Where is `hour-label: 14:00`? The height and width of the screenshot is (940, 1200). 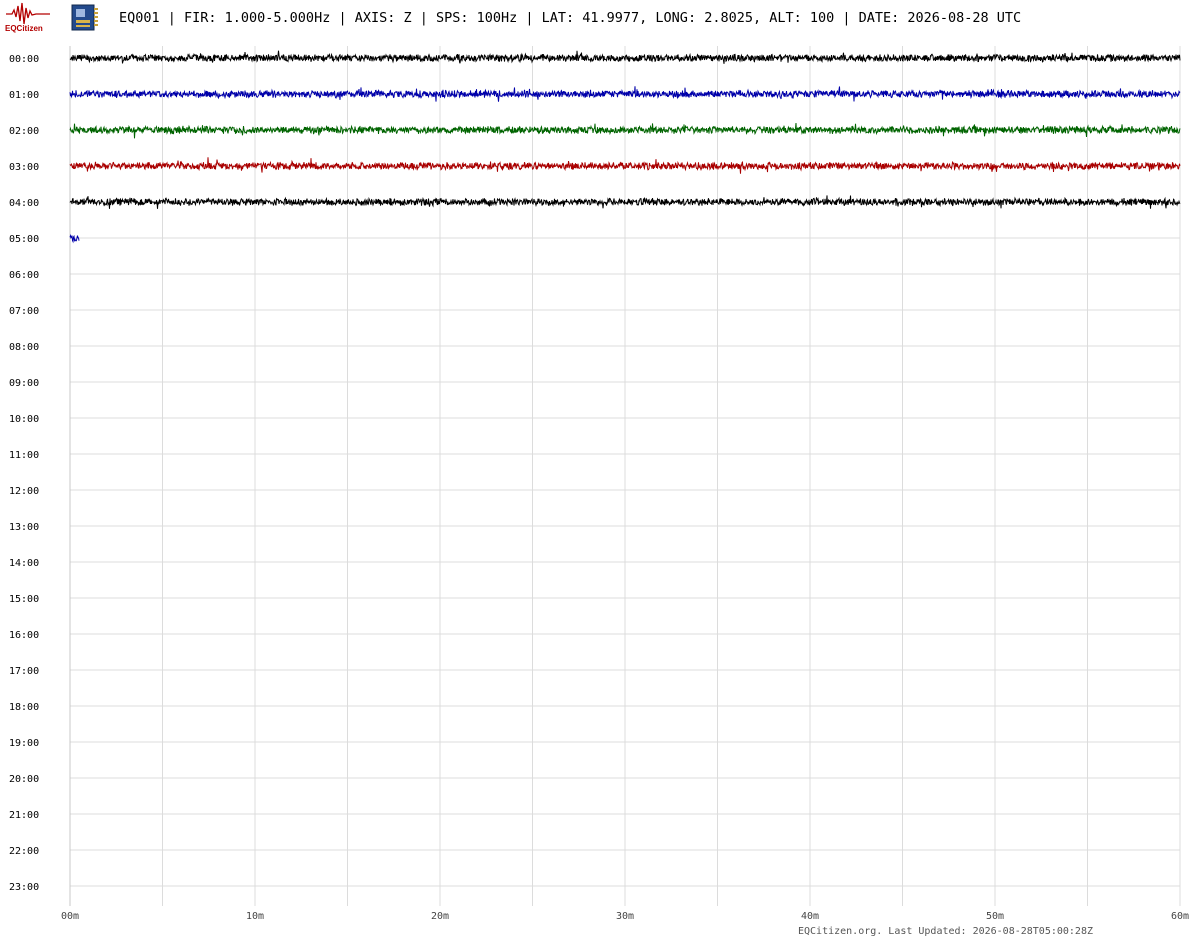 hour-label: 14:00 is located at coordinates (24, 563).